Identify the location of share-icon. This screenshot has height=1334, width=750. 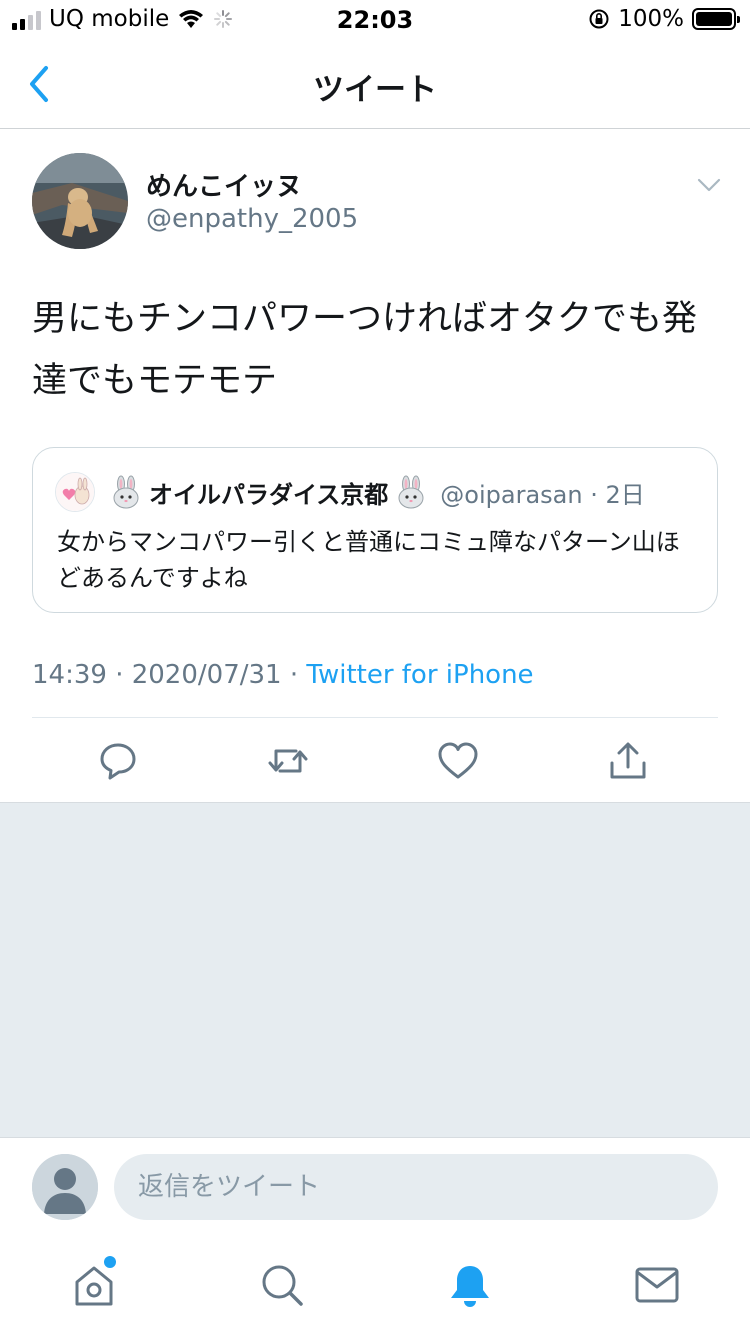
(628, 761).